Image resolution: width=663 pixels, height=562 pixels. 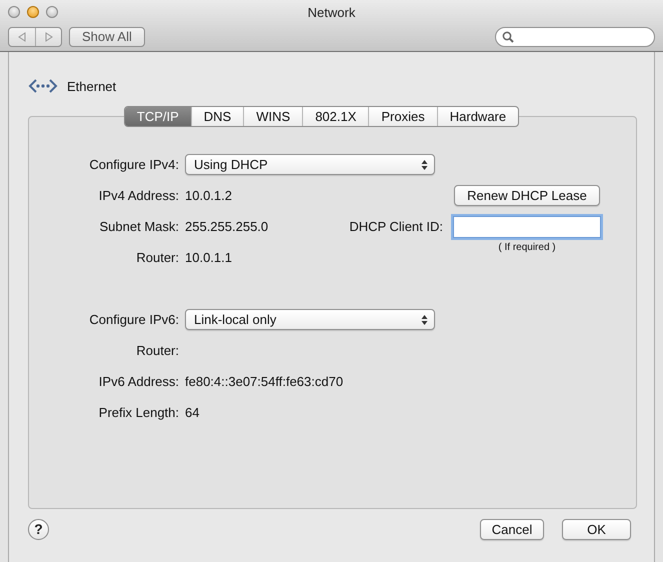 What do you see at coordinates (527, 247) in the screenshot?
I see `hint-text: ( If required )` at bounding box center [527, 247].